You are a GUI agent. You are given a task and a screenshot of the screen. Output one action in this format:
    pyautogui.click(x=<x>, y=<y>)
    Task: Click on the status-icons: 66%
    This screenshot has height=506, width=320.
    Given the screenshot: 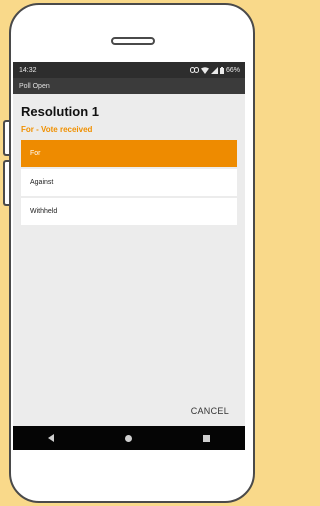 What is the action you would take?
    pyautogui.click(x=214, y=70)
    